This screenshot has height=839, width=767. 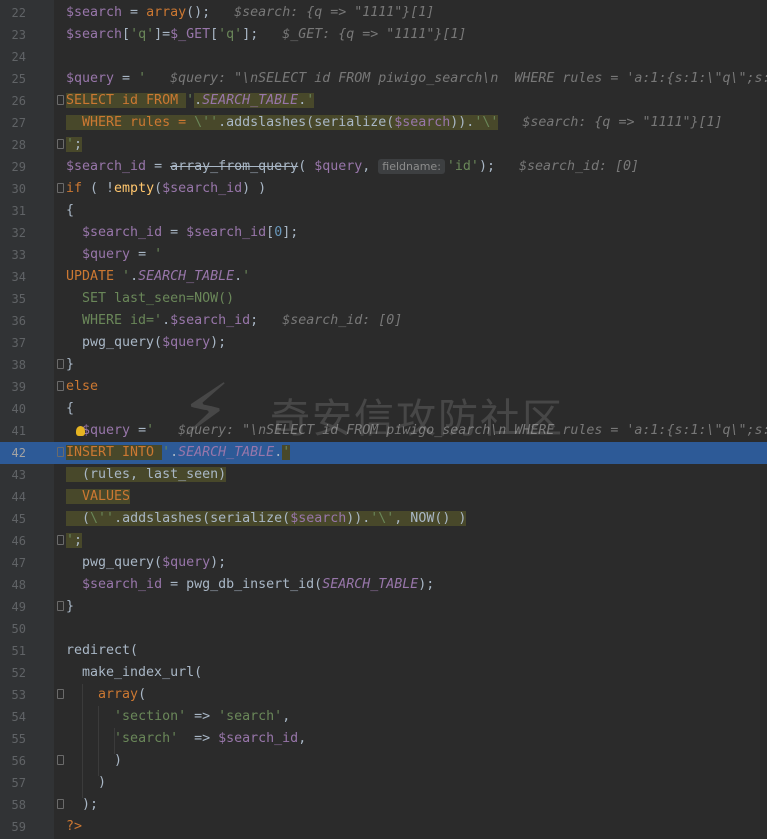 What do you see at coordinates (383, 739) in the screenshot?
I see `code-line: 55 'search' => $search_id,` at bounding box center [383, 739].